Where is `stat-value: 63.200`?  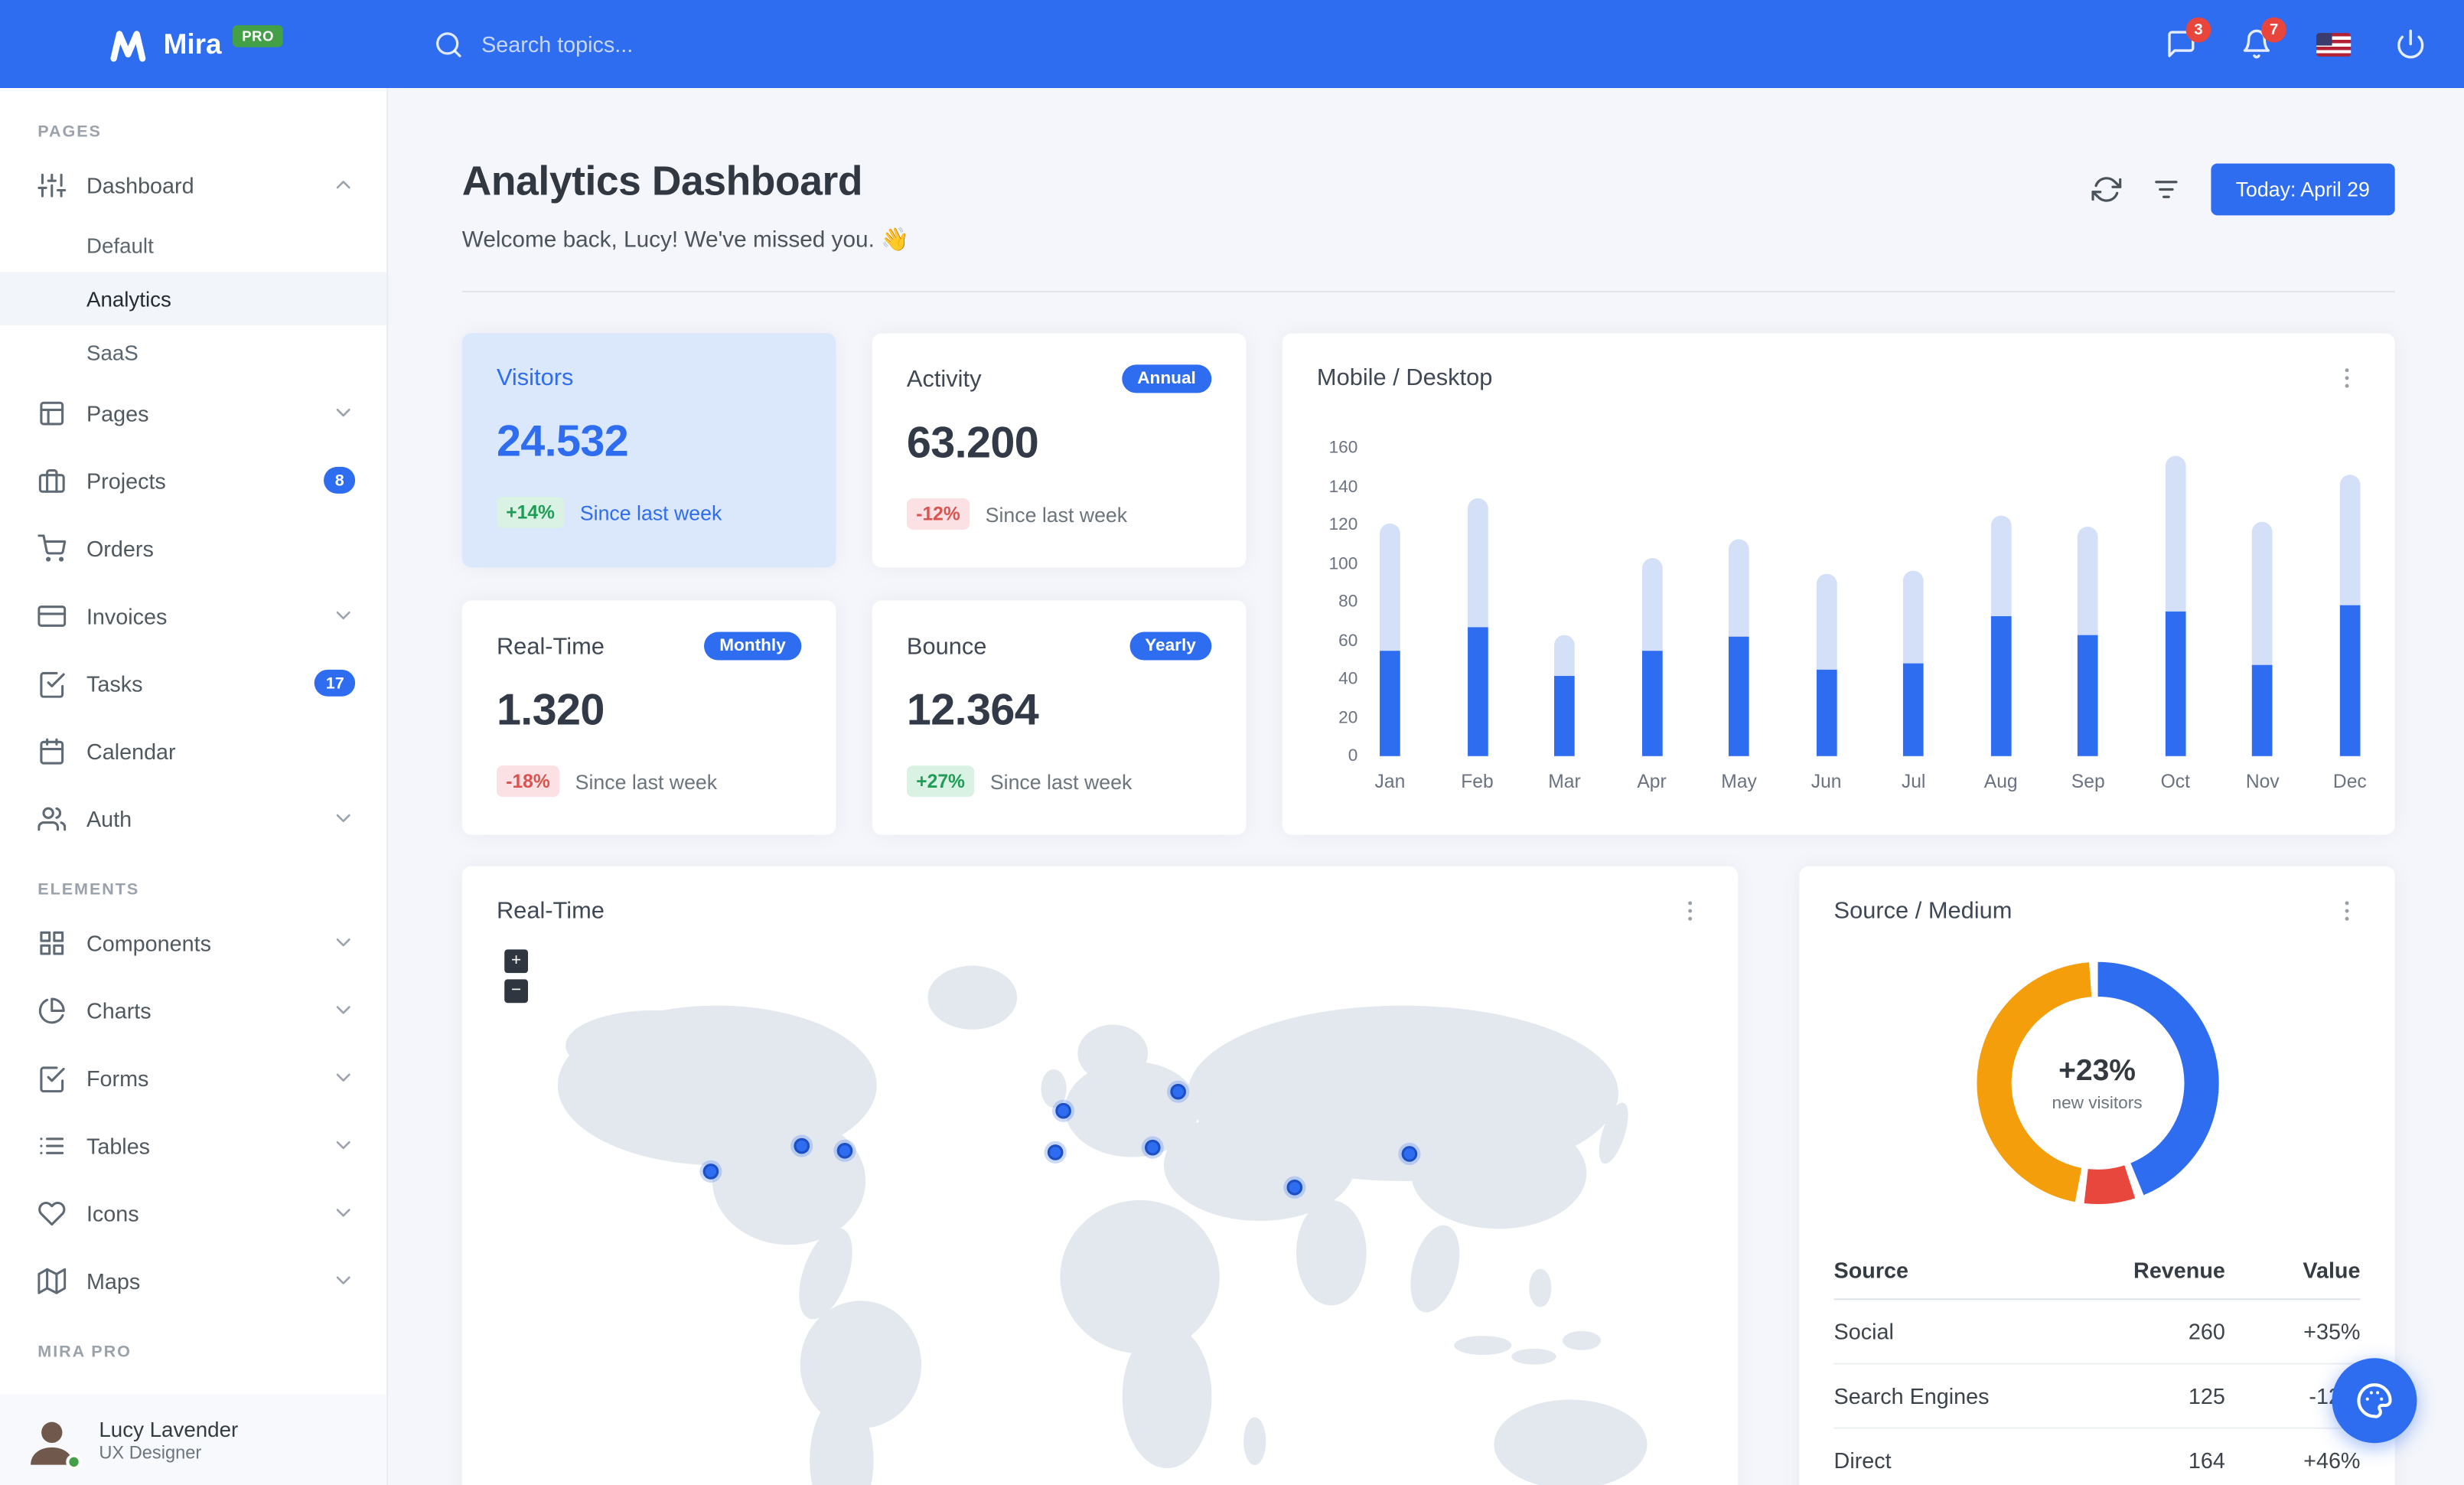
stat-value: 63.200 is located at coordinates (973, 442).